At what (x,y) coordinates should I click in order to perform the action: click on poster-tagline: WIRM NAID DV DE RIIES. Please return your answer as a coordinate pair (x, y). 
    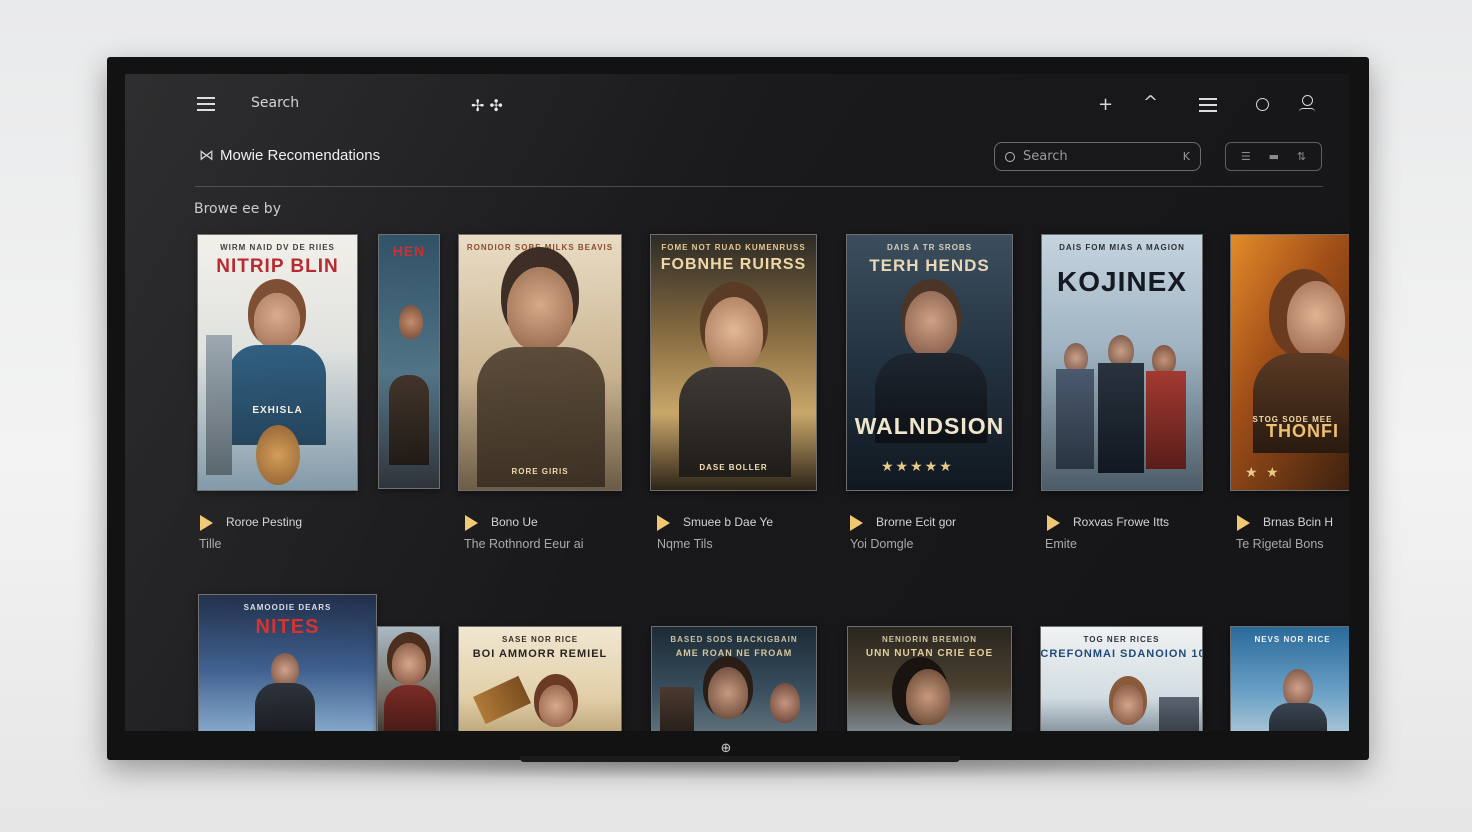
    Looking at the image, I should click on (277, 247).